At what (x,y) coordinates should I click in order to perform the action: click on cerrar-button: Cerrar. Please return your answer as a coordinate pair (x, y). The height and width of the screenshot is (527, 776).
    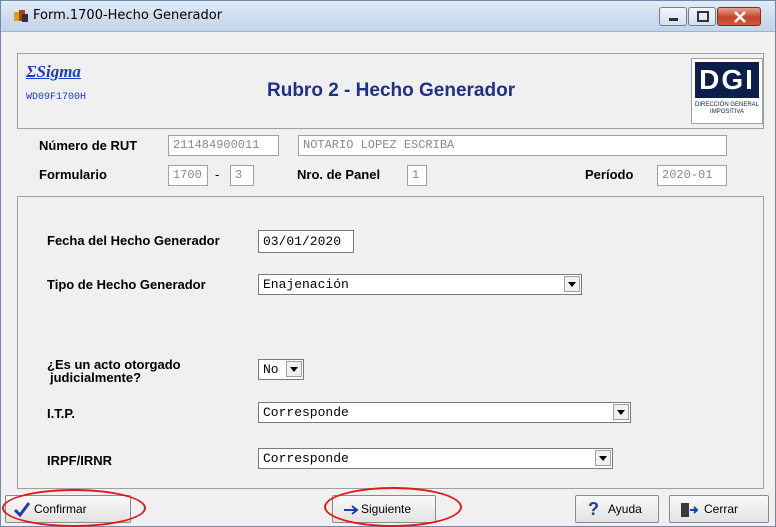
    Looking at the image, I should click on (719, 509).